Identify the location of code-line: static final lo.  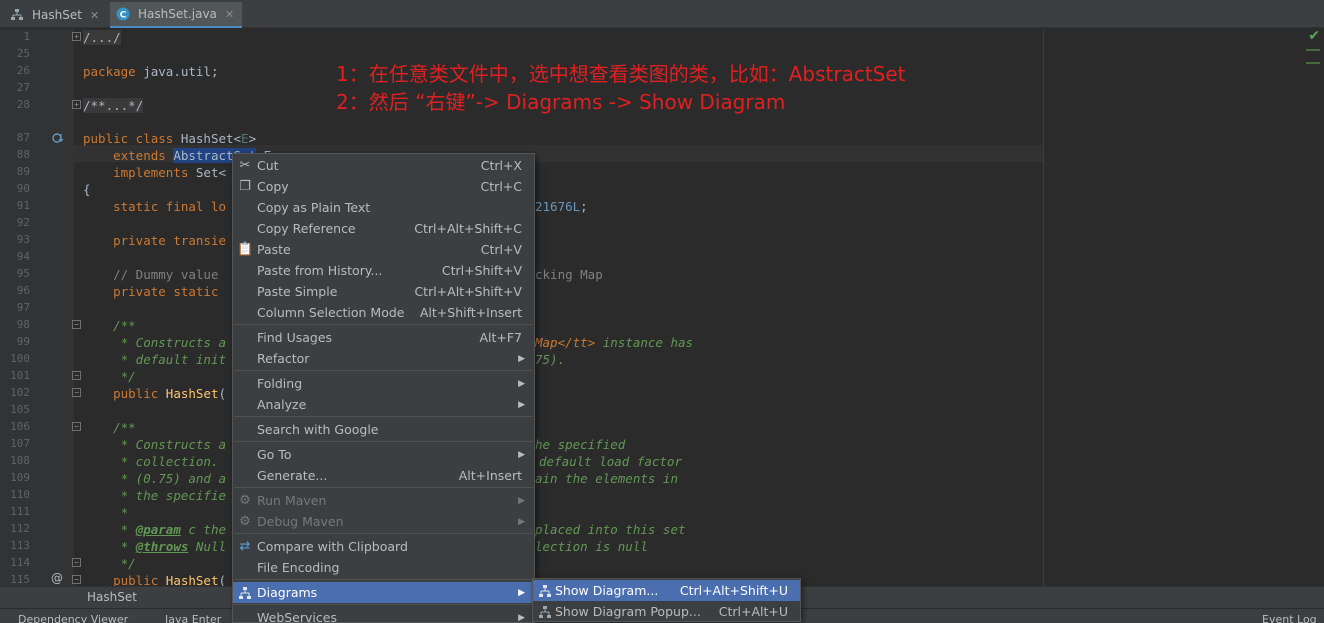
(169, 206).